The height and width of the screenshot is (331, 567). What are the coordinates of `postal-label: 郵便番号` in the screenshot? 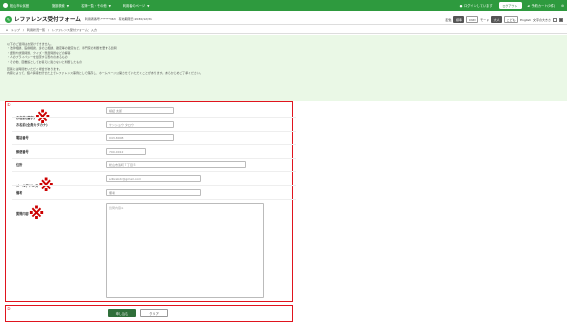 It's located at (22, 152).